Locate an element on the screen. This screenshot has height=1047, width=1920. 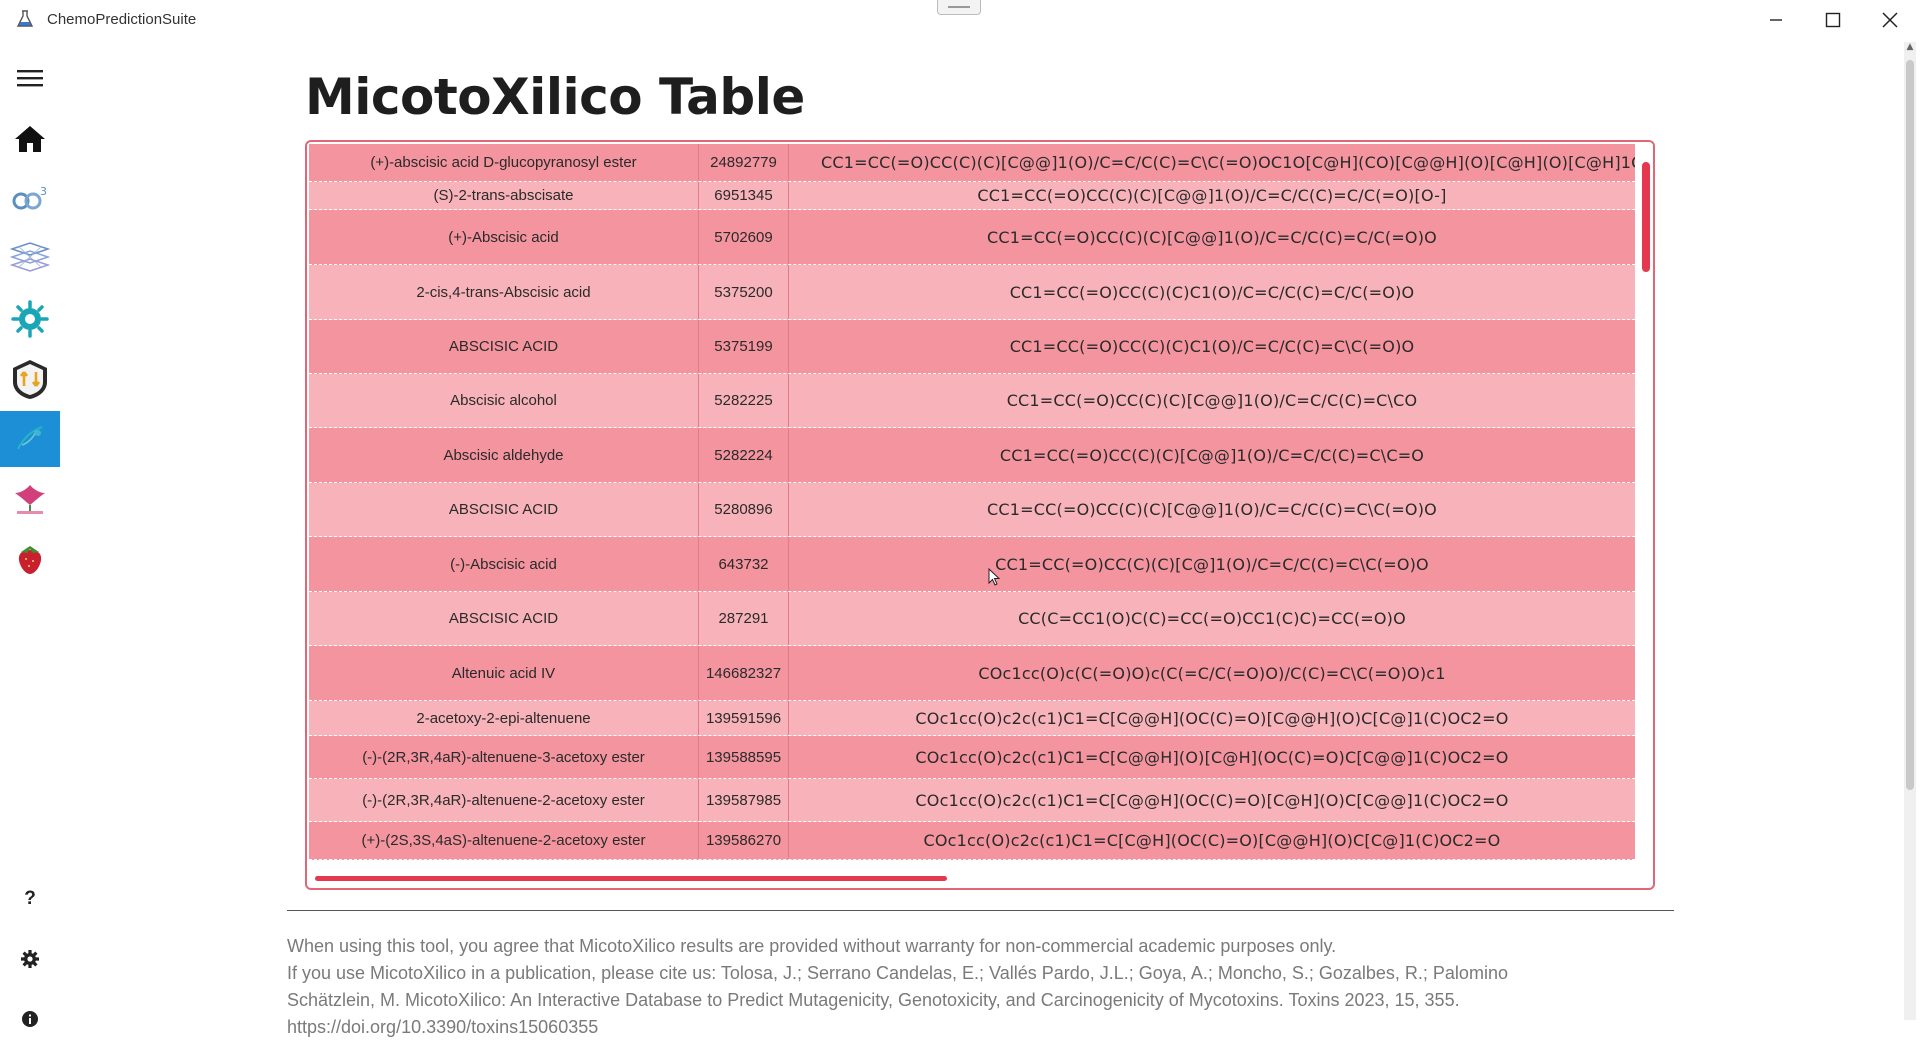
close-button is located at coordinates (1890, 20).